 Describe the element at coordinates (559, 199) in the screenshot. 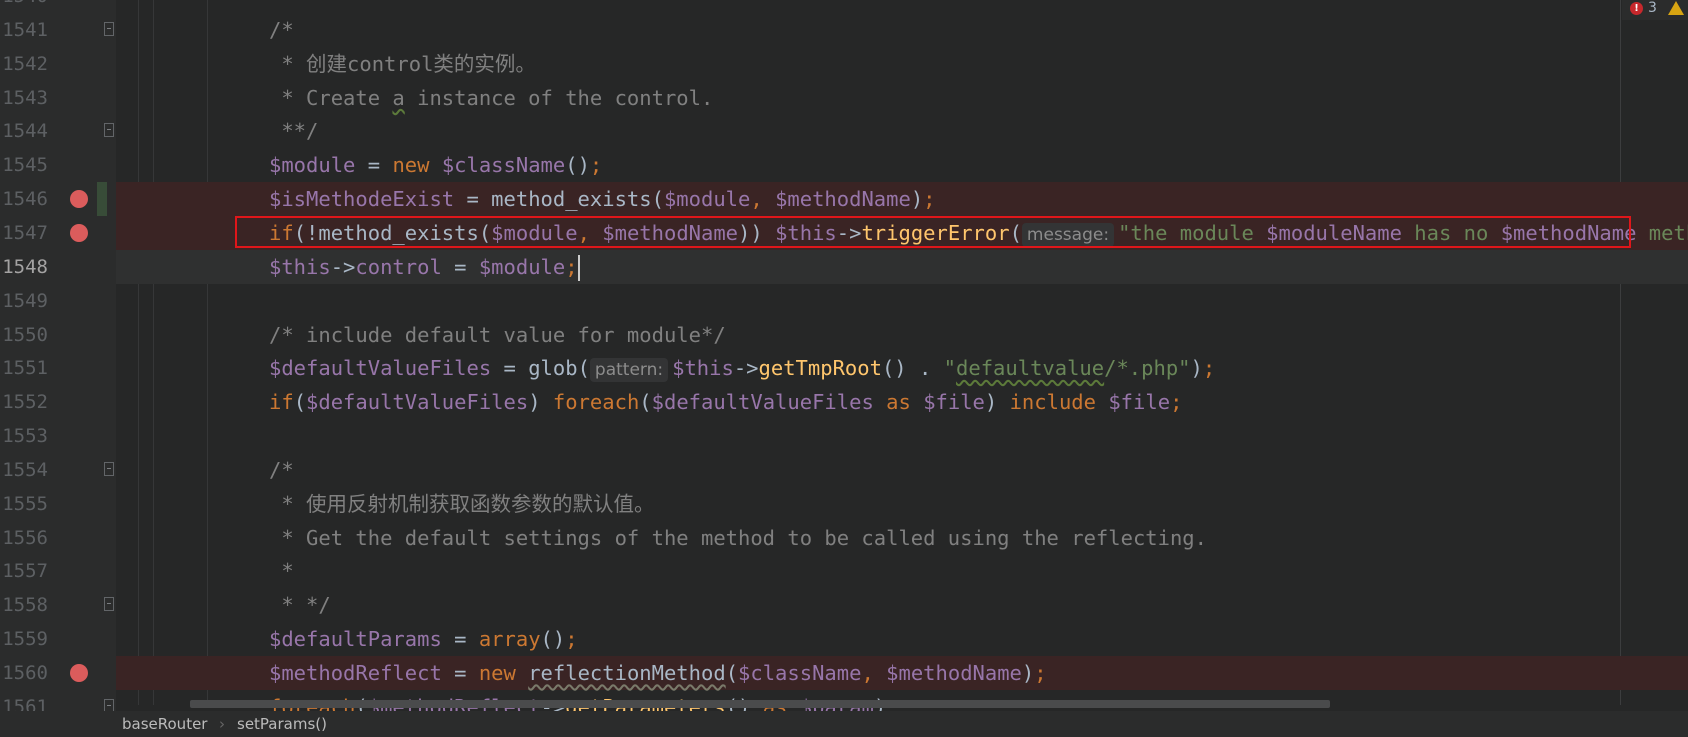

I see `code-token: = method_exists(` at that location.